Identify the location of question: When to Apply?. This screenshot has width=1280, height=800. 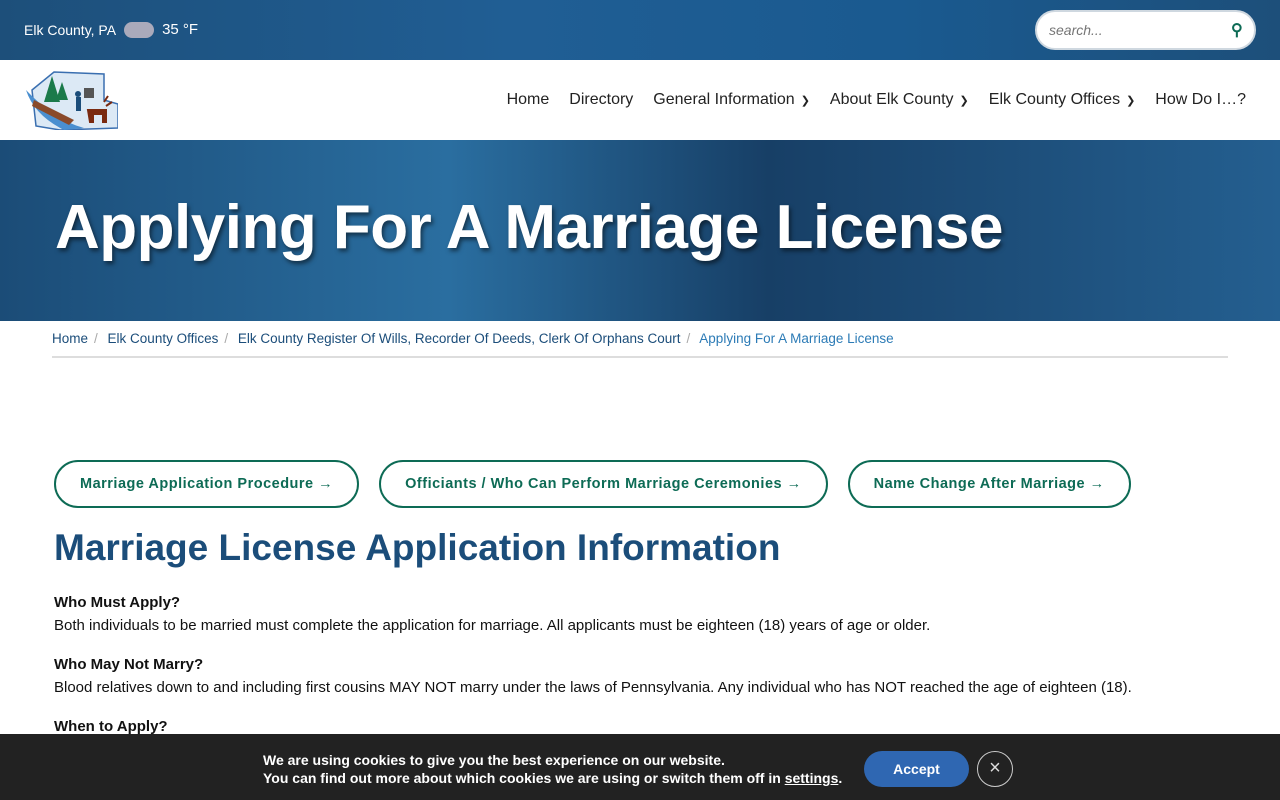
(111, 726).